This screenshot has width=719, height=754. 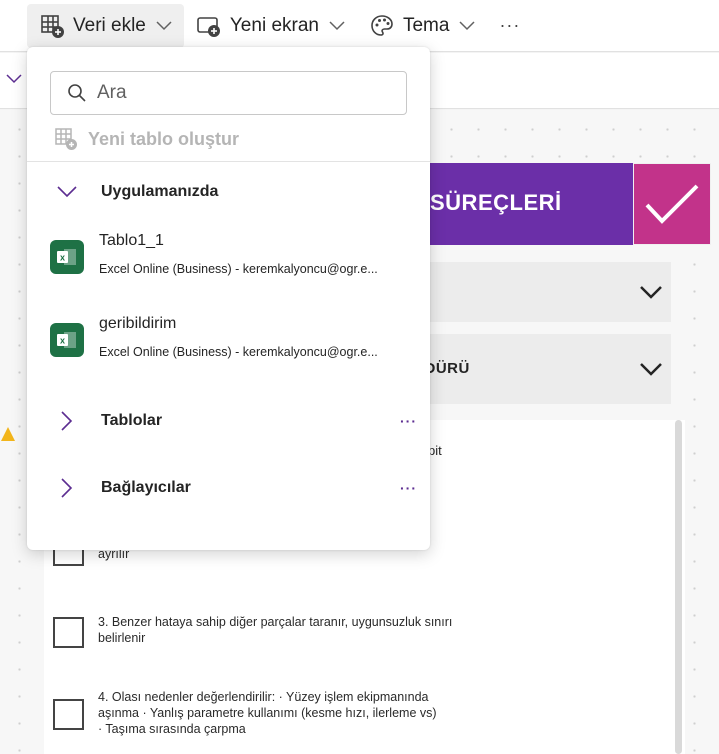 I want to click on warning-icon, so click(x=8, y=434).